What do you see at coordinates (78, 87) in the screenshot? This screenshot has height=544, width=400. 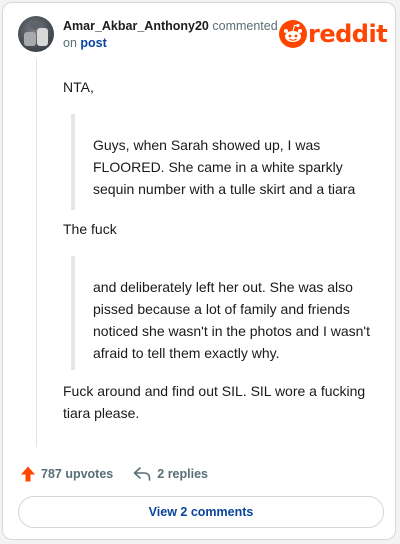 I see `comment-paragraph: NTA,` at bounding box center [78, 87].